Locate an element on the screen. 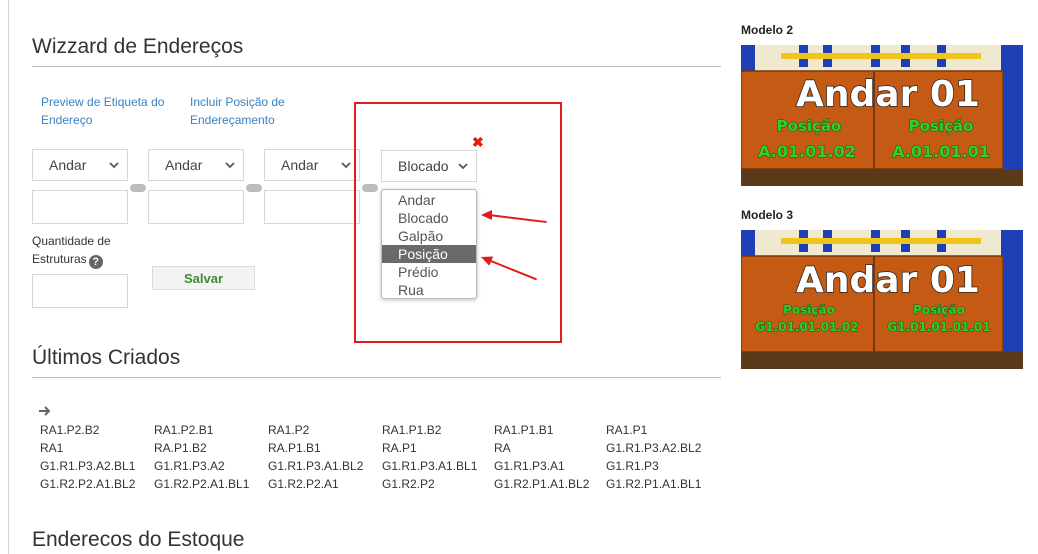 The image size is (1038, 554). left-border is located at coordinates (8, 277).